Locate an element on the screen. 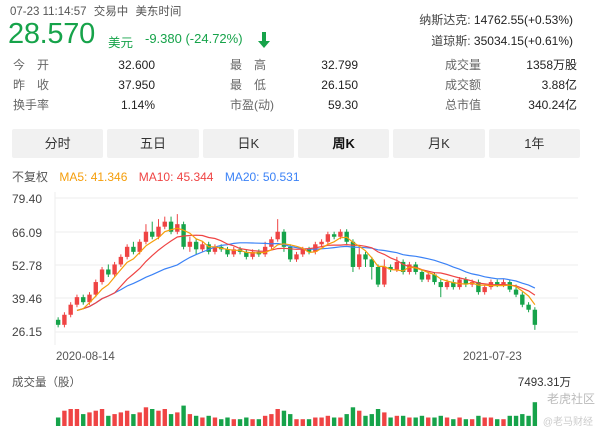 The width and height of the screenshot is (603, 434). ma20-line is located at coordinates (306, 276).